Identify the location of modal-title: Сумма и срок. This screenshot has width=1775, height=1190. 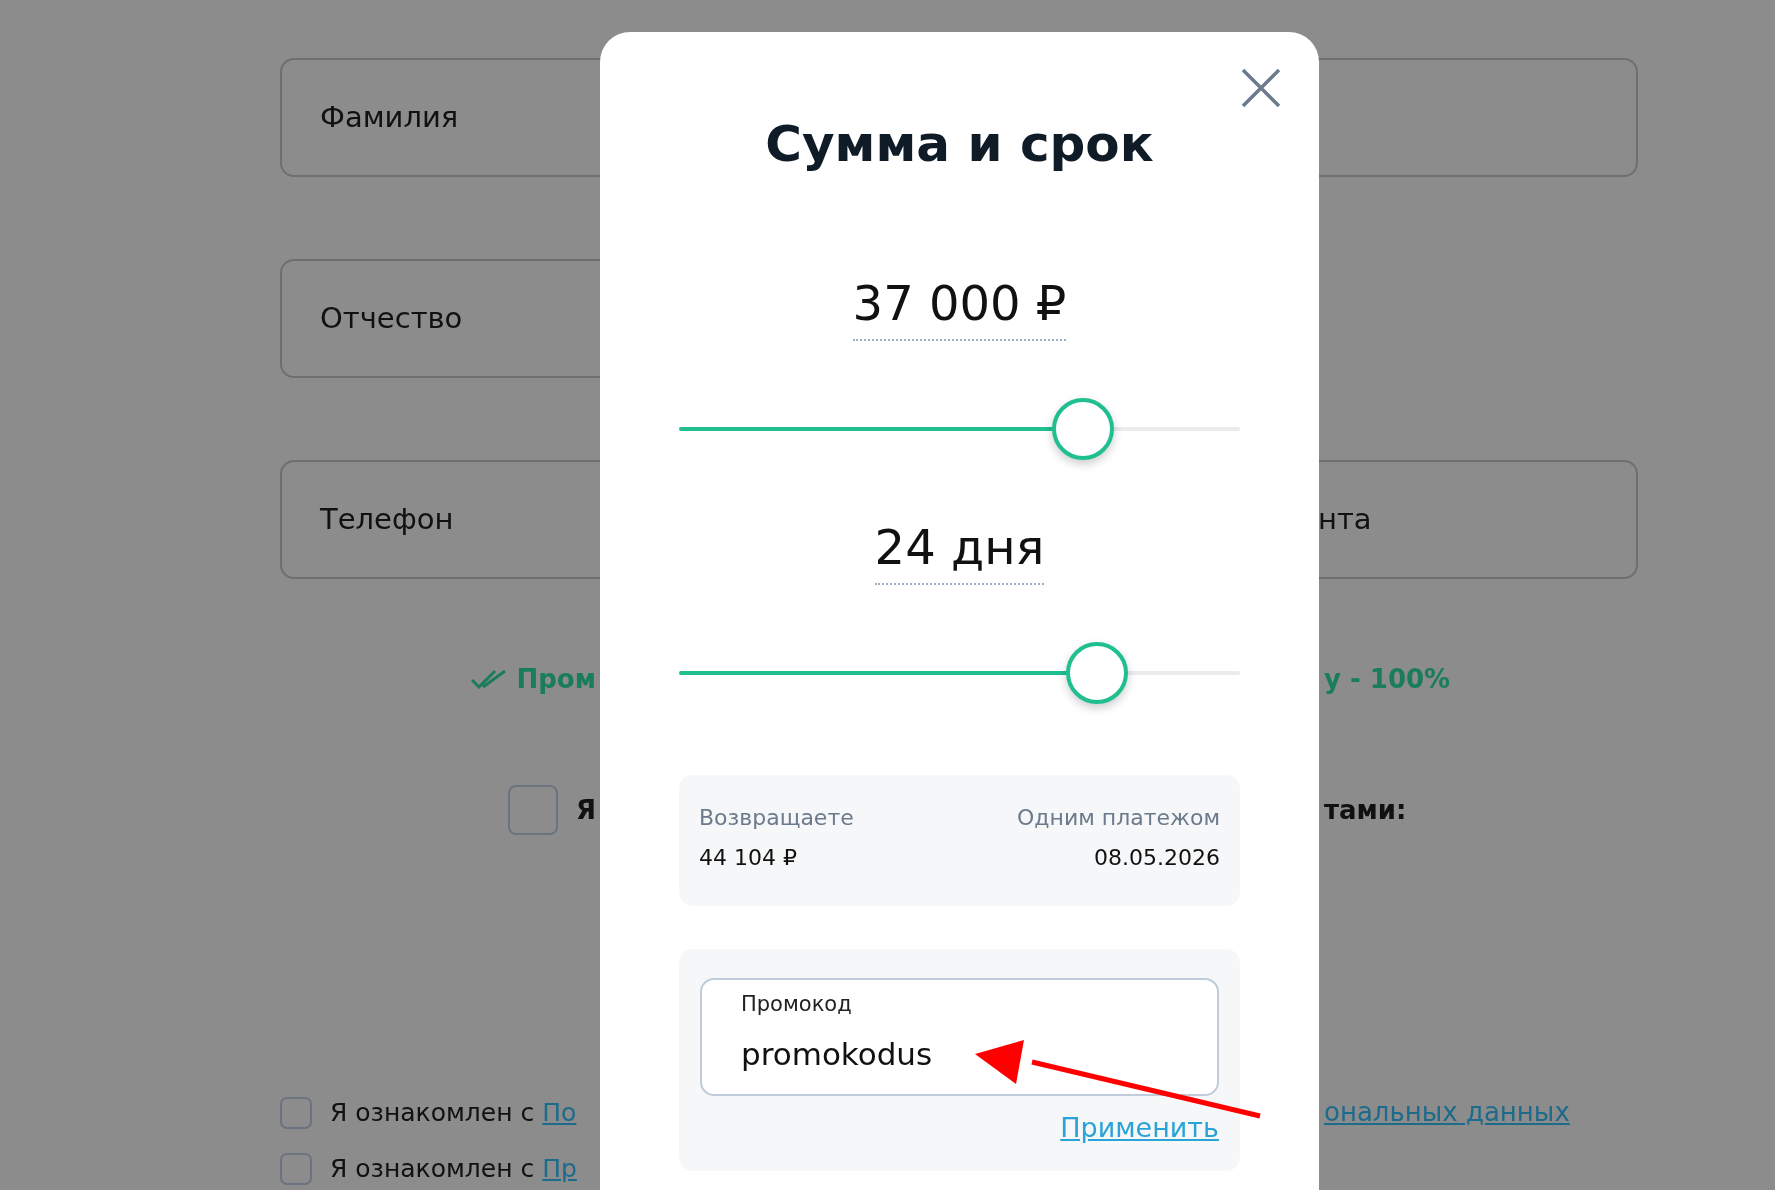
(959, 144).